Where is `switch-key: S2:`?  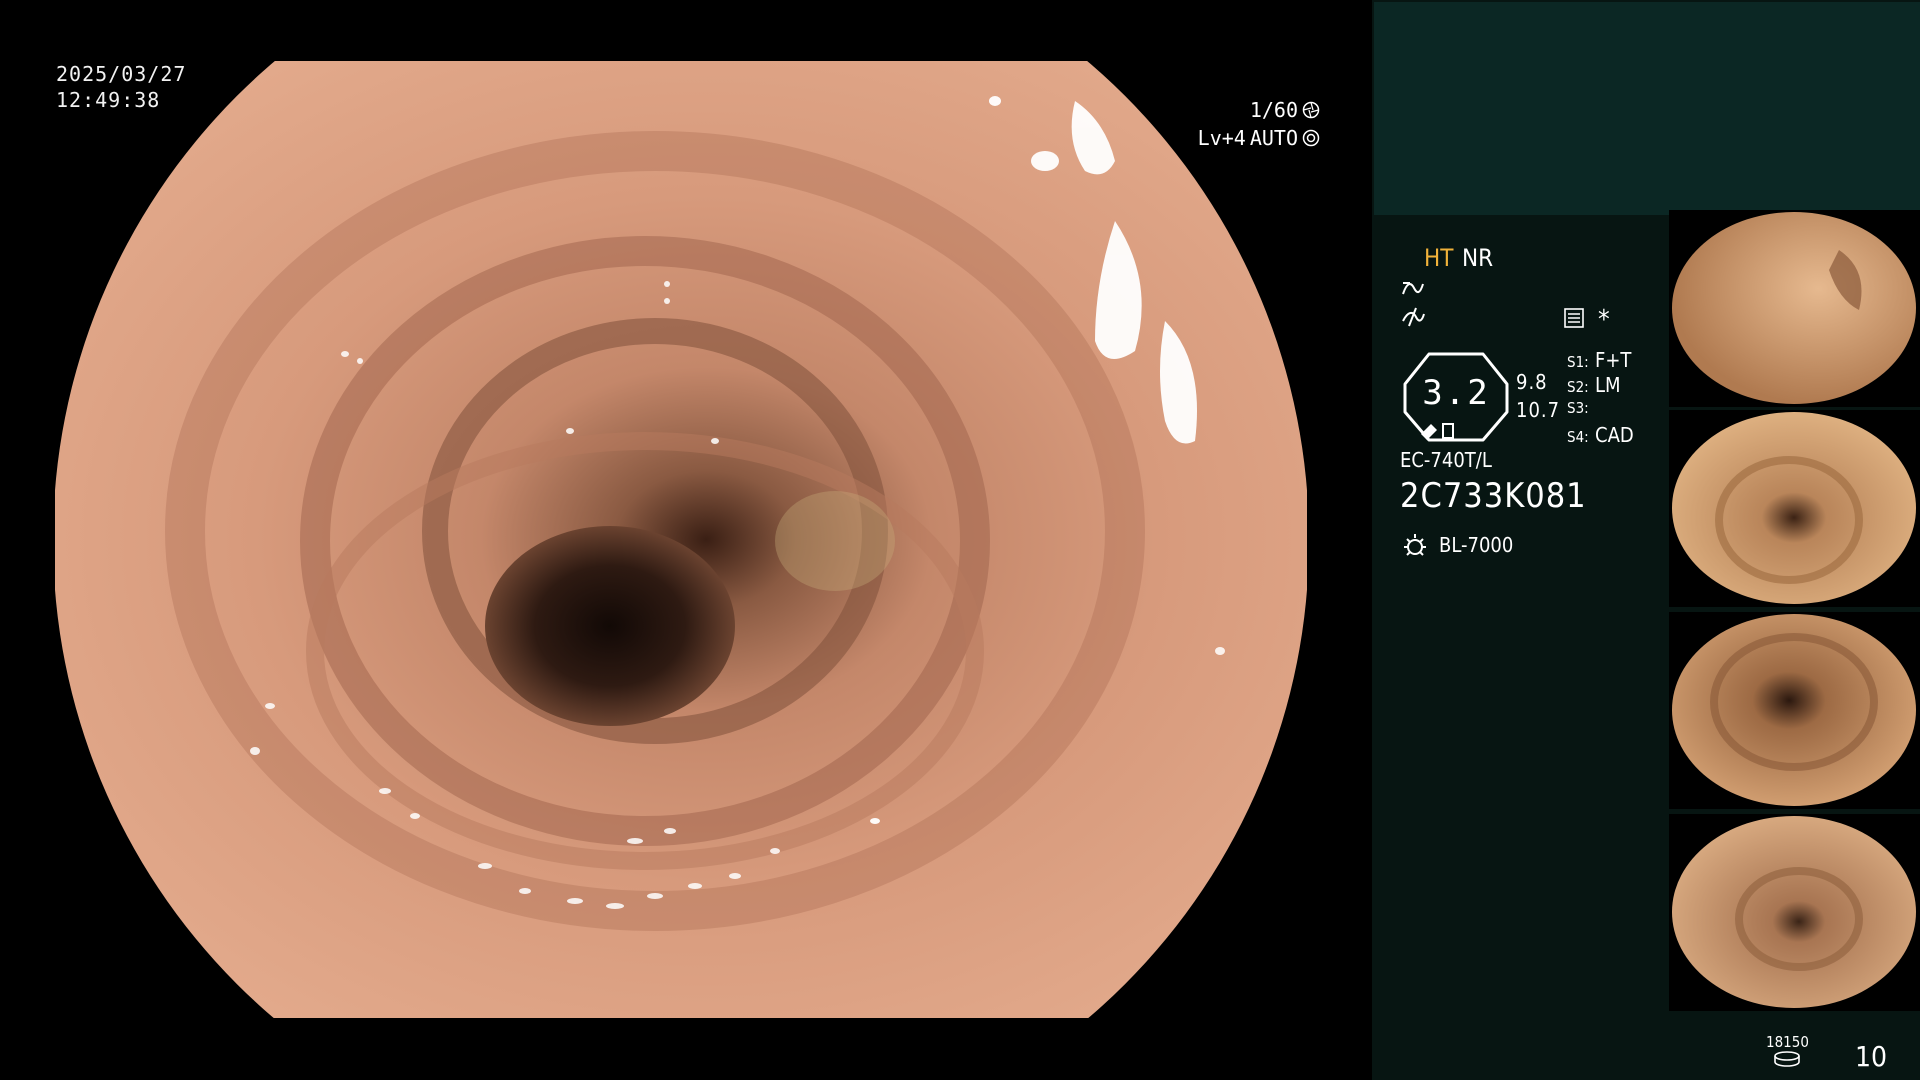
switch-key: S2: is located at coordinates (1578, 387).